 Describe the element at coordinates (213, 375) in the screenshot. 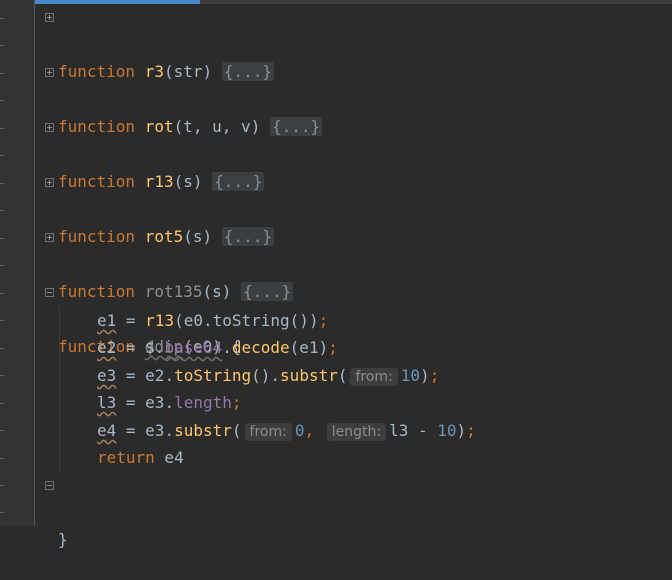

I see `call-tostring: toString` at that location.